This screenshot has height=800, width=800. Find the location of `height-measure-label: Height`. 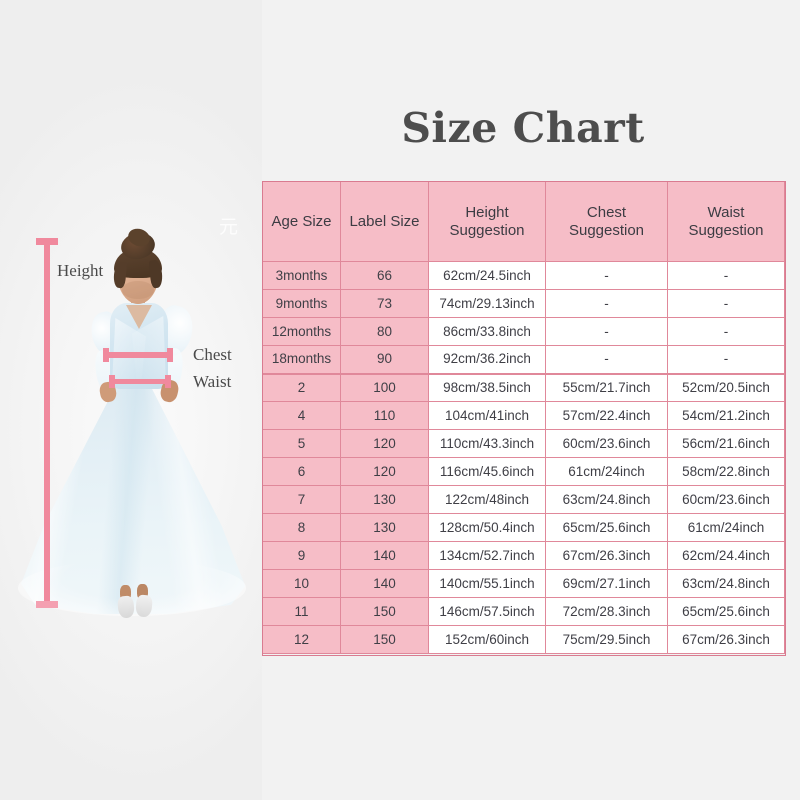

height-measure-label: Height is located at coordinates (80, 270).